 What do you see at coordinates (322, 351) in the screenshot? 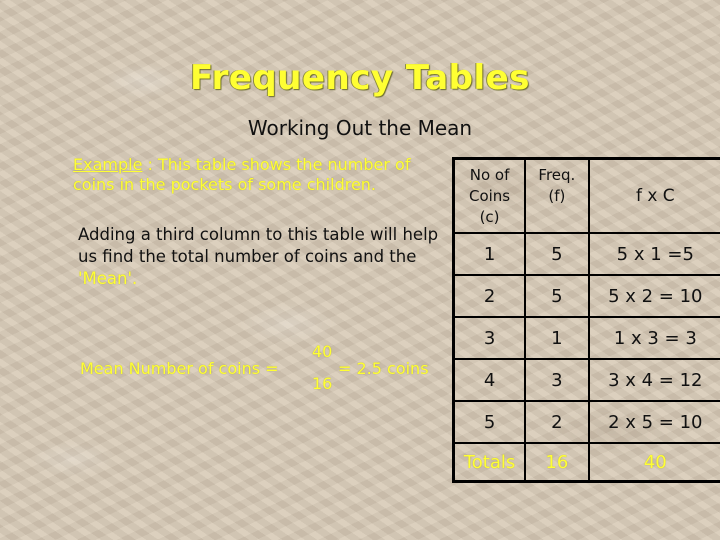
I see `mean-numerator: 40` at bounding box center [322, 351].